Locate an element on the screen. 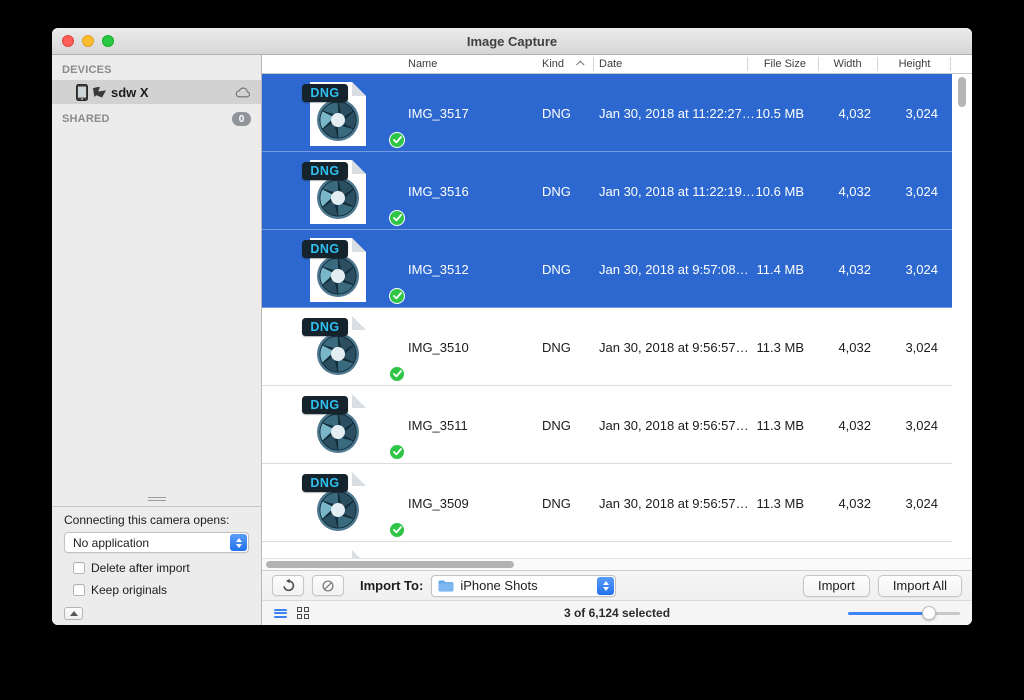 Image resolution: width=1024 pixels, height=700 pixels. collapse-panel-button is located at coordinates (73, 613).